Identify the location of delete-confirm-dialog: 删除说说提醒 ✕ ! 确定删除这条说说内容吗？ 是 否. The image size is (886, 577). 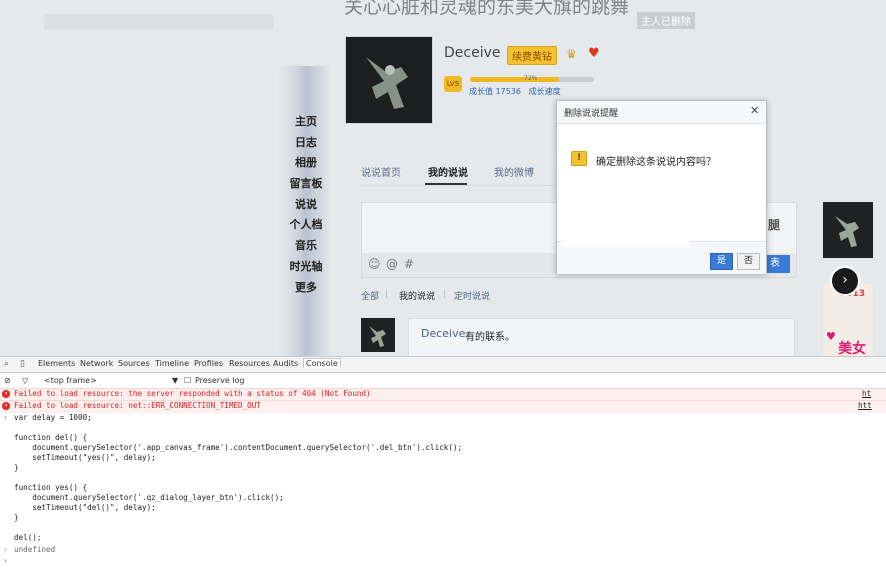
(661, 187).